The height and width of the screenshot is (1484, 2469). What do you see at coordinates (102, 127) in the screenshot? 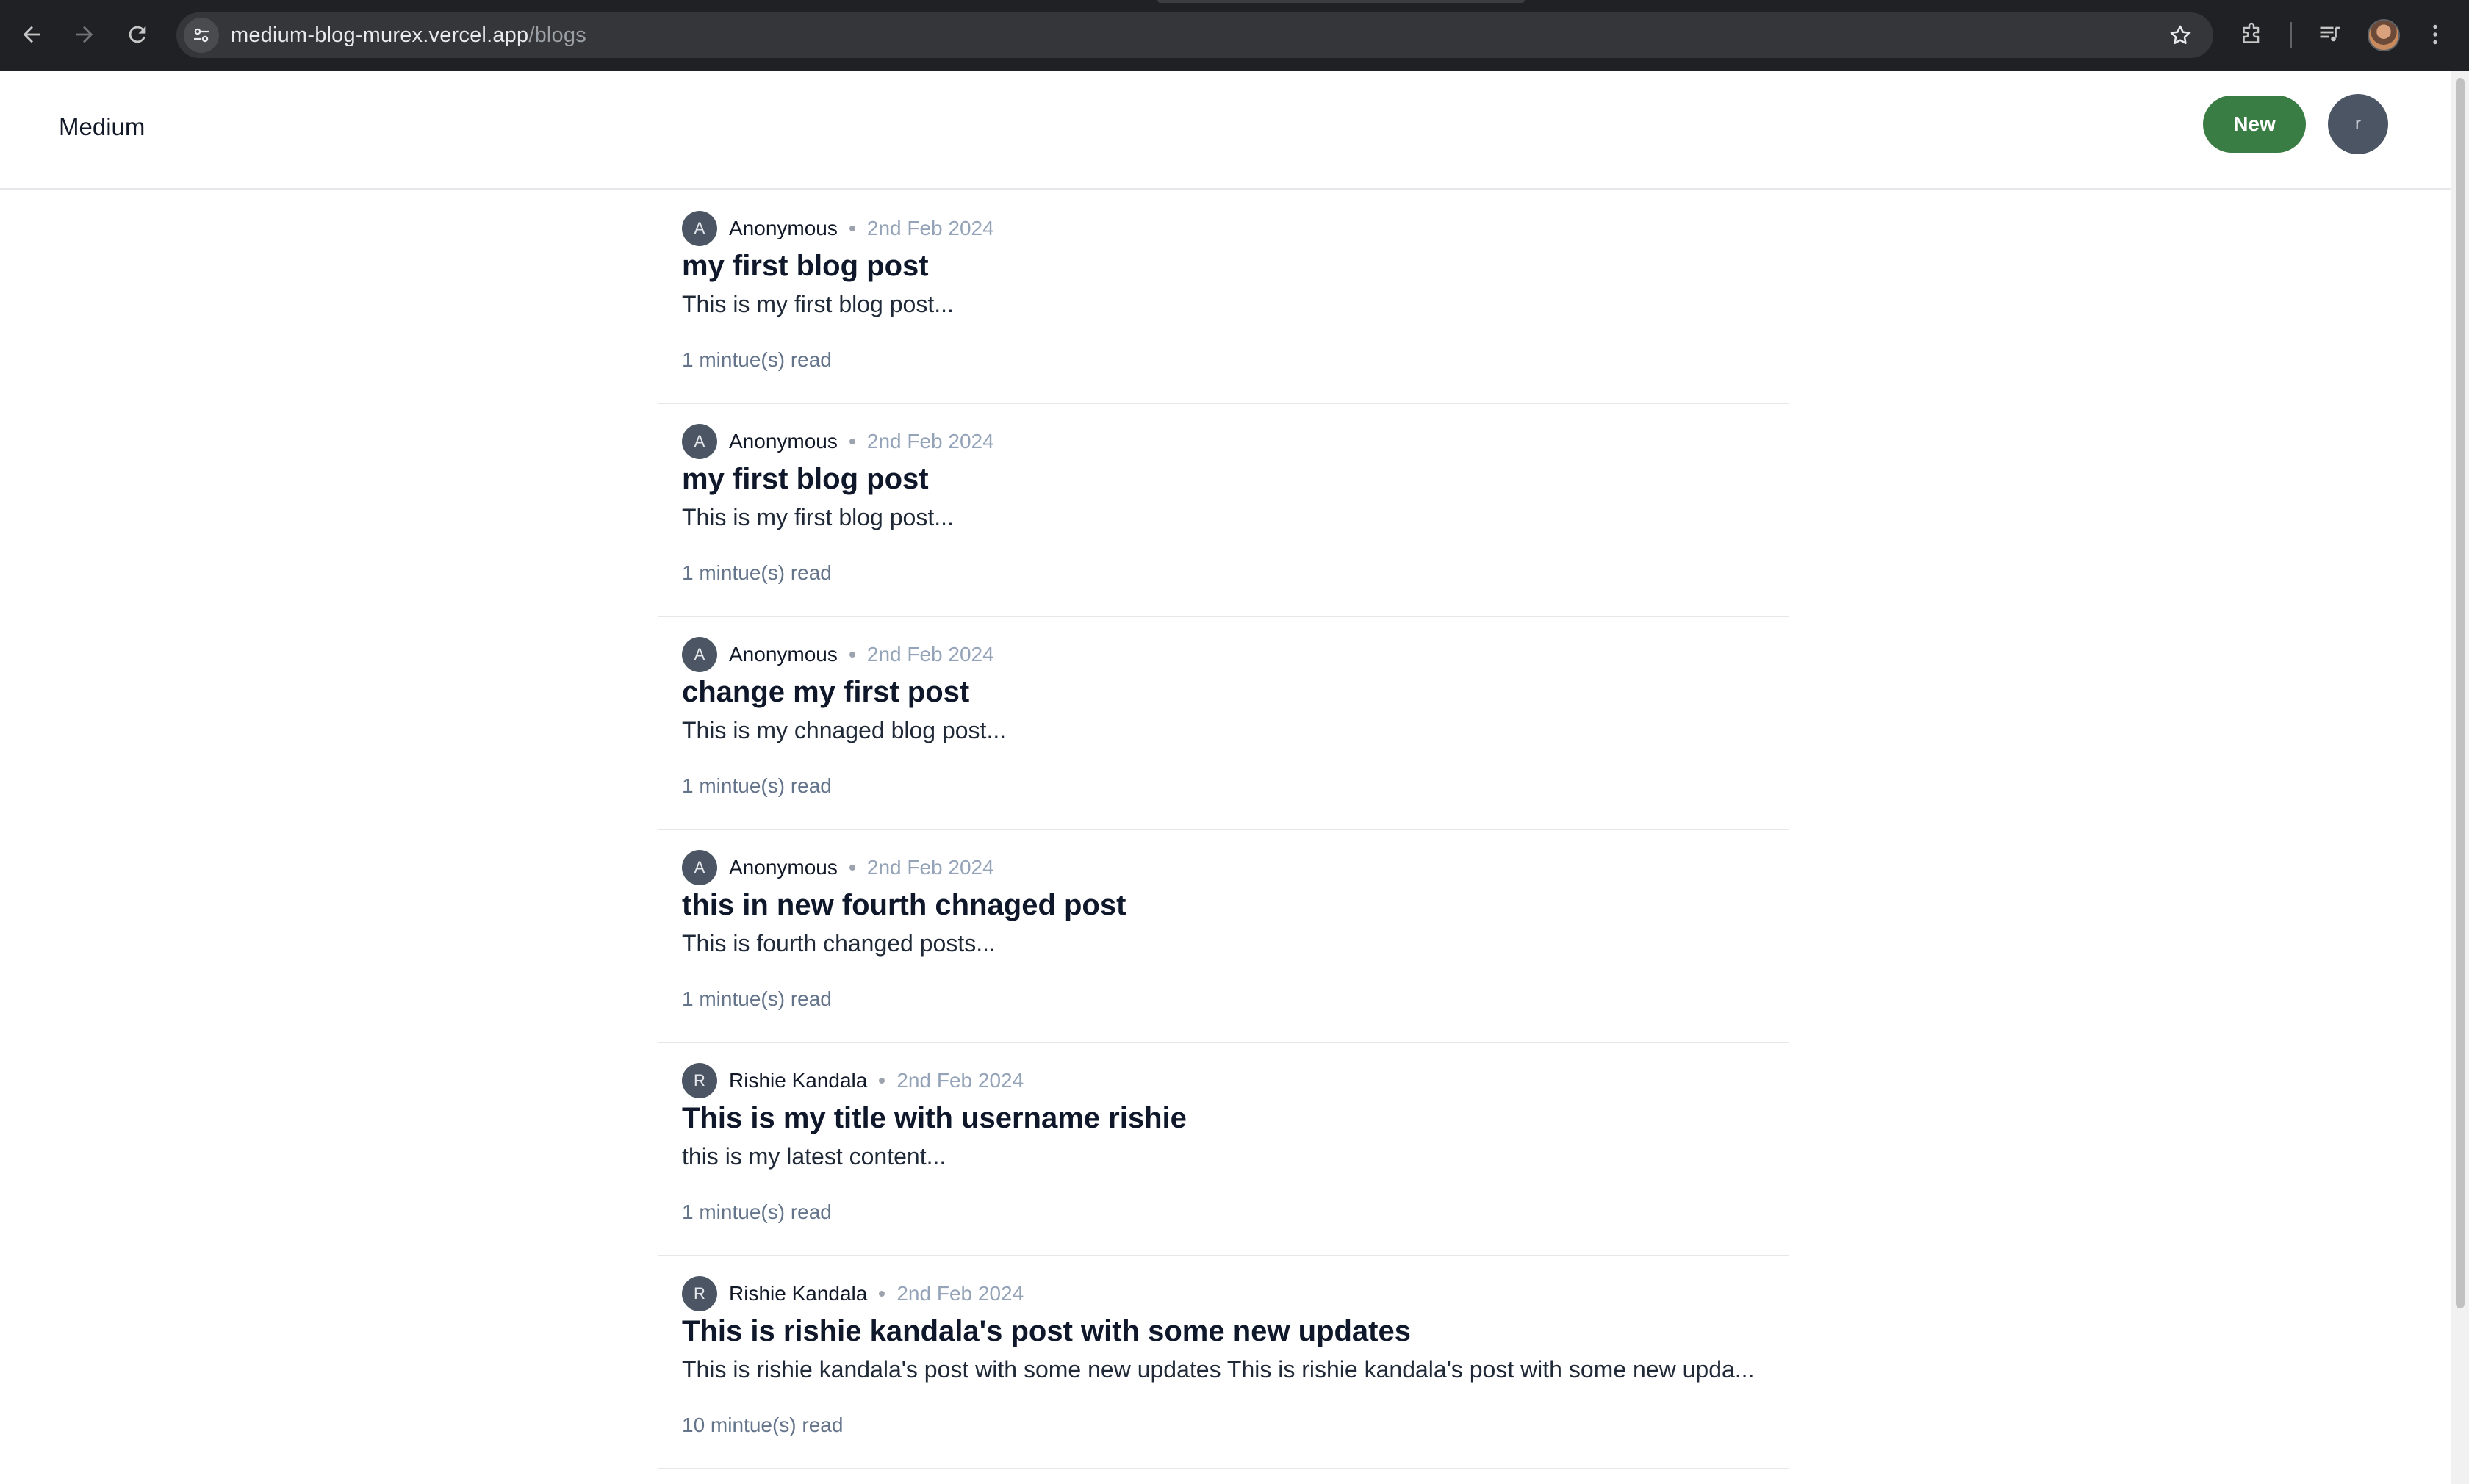
I see `brand-logo: Medium` at bounding box center [102, 127].